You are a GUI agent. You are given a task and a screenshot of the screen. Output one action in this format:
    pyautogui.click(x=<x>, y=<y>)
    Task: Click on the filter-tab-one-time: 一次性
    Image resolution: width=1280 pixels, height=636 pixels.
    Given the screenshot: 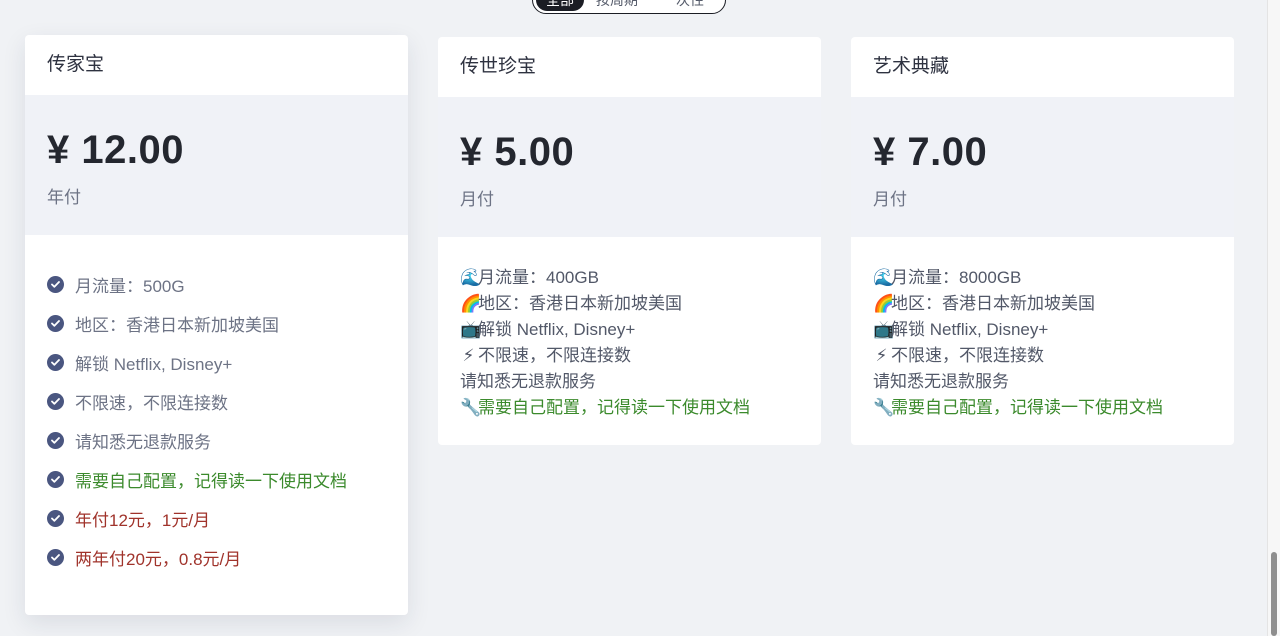 What is the action you would take?
    pyautogui.click(x=683, y=5)
    